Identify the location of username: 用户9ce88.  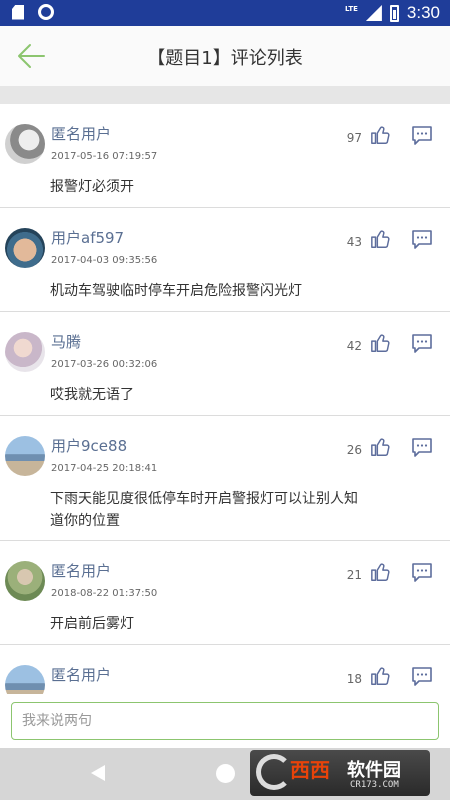
(89, 445).